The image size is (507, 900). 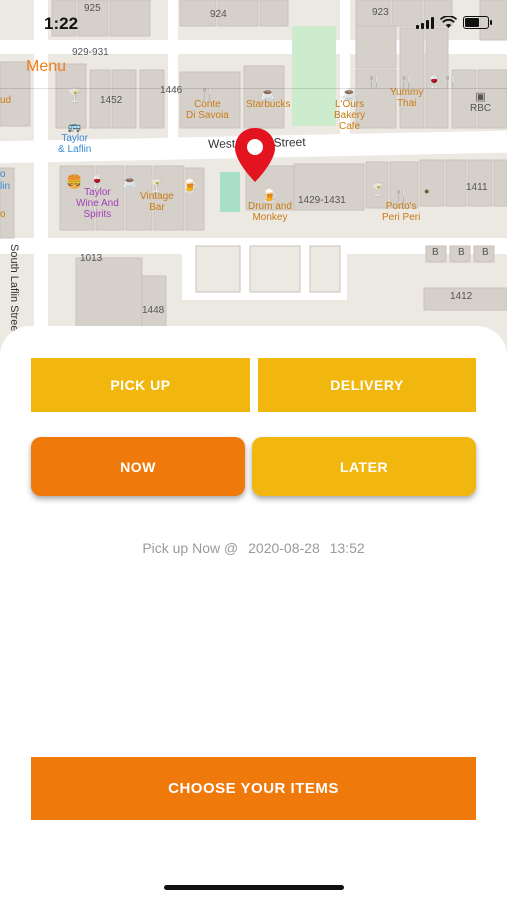 What do you see at coordinates (97, 203) in the screenshot?
I see `poi-label: Wine And` at bounding box center [97, 203].